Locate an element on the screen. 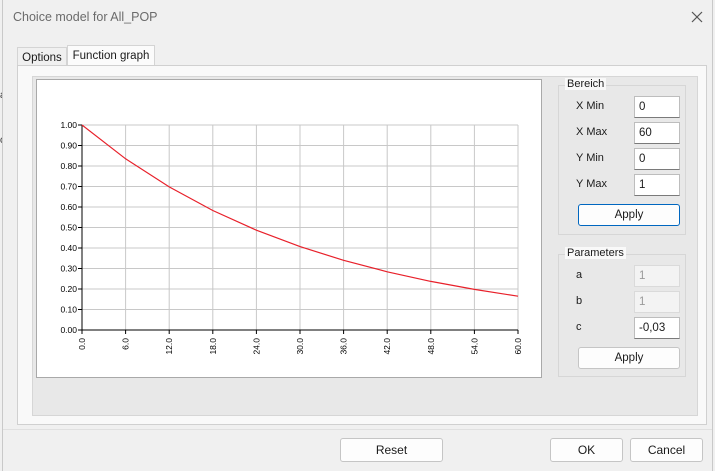 The width and height of the screenshot is (715, 471). xmax-field: 60 is located at coordinates (657, 133).